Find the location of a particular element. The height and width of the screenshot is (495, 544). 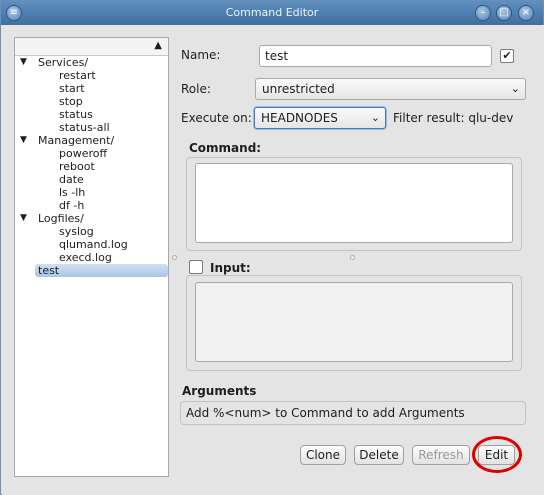

execute-on-label: Execute on: is located at coordinates (216, 118).